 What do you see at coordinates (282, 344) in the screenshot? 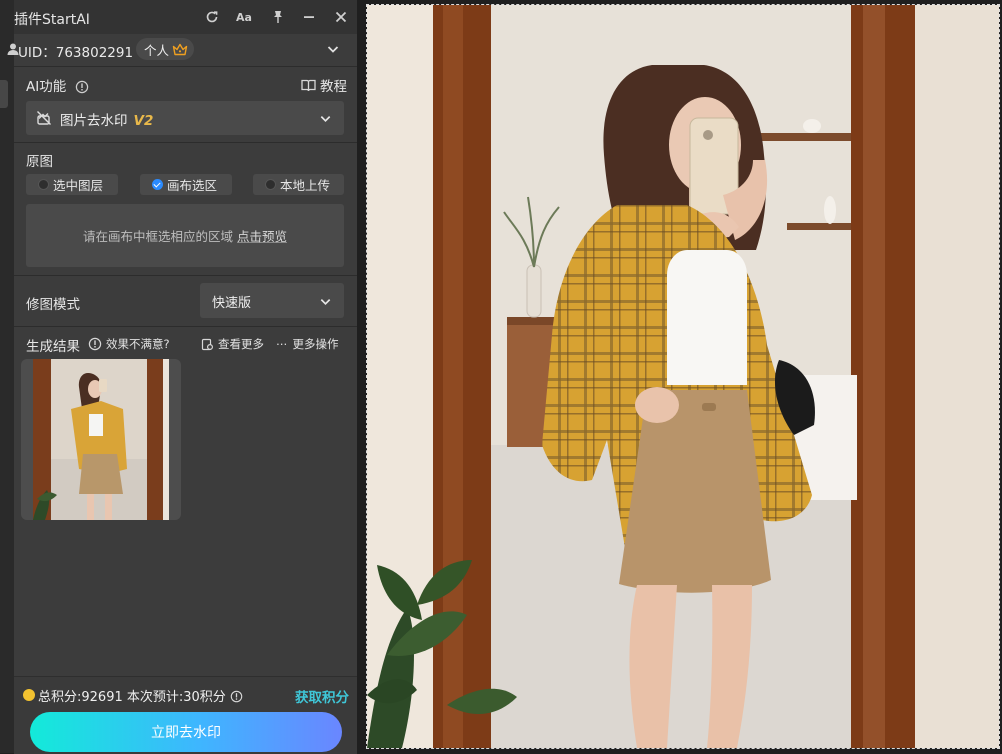
I see `more-dots-icon: ⋯` at bounding box center [282, 344].